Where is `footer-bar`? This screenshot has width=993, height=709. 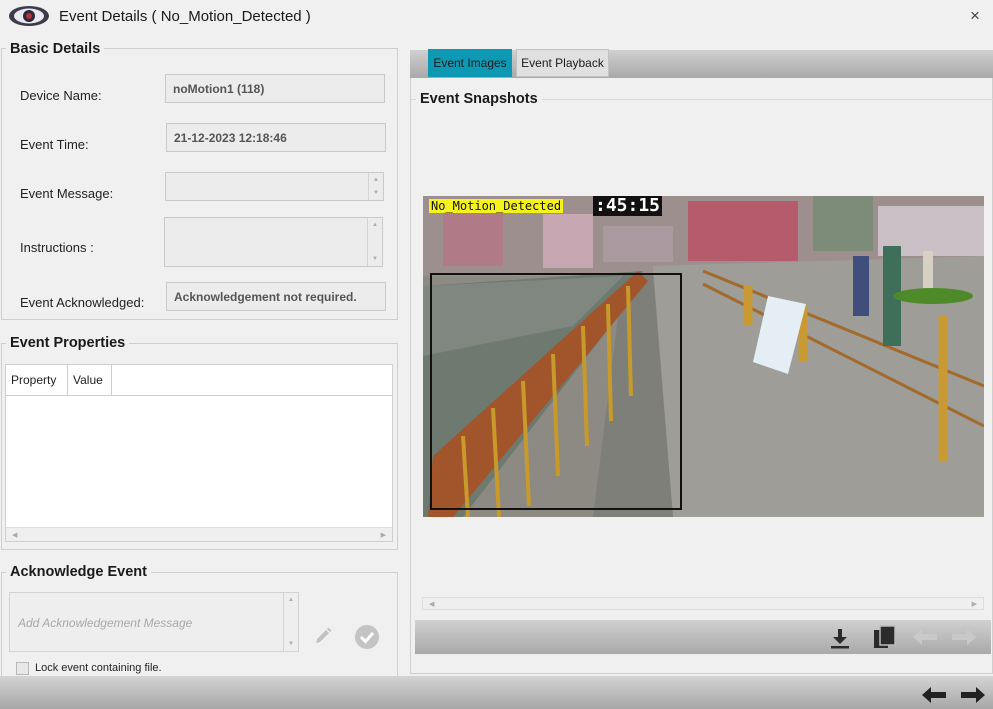 footer-bar is located at coordinates (496, 692).